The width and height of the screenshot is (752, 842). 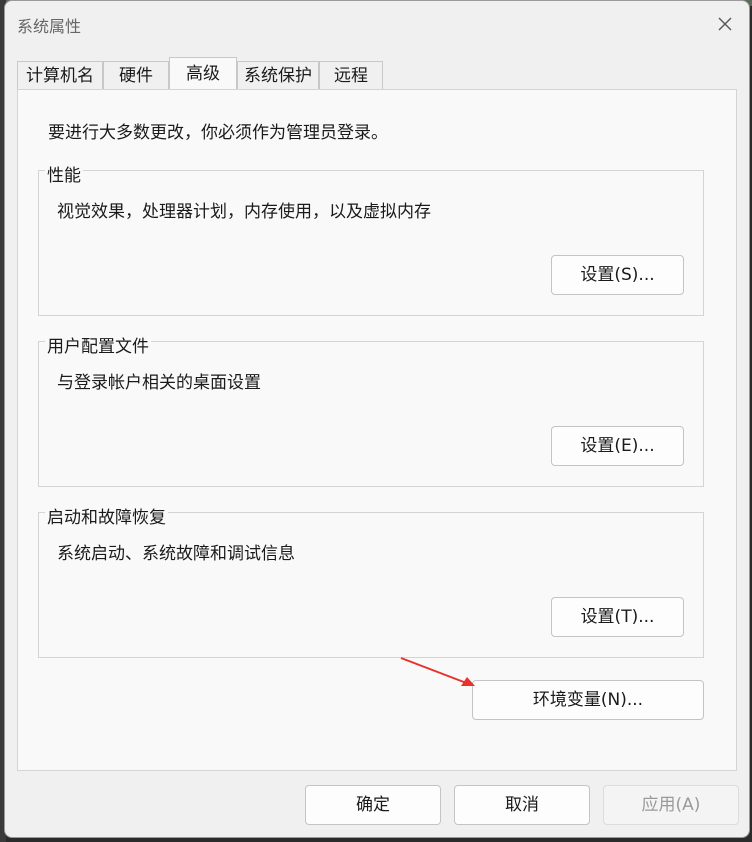 I want to click on apply-button: 应用(A), so click(x=671, y=805).